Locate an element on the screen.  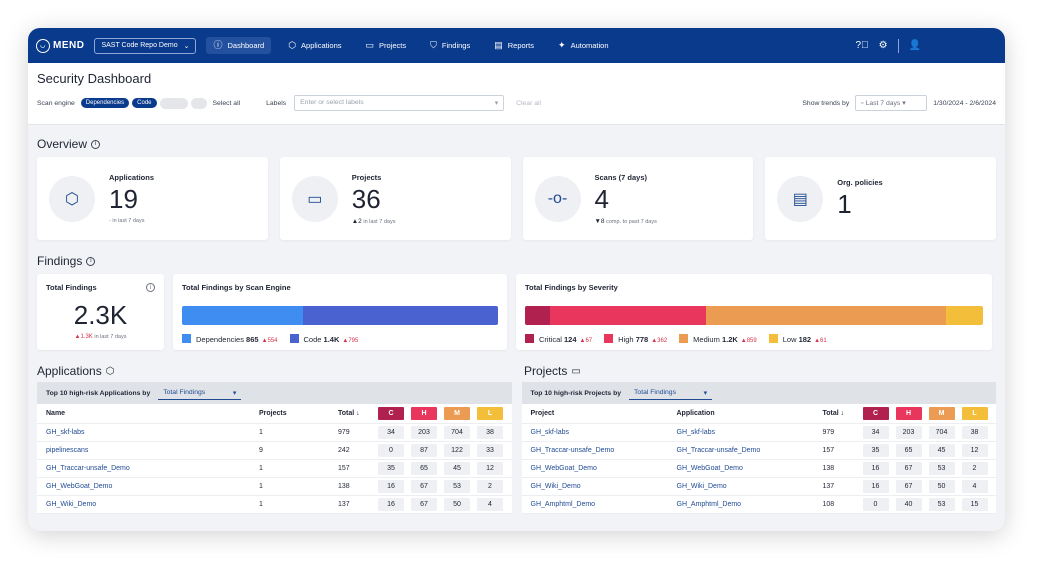
severity-segment-low is located at coordinates (964, 315).